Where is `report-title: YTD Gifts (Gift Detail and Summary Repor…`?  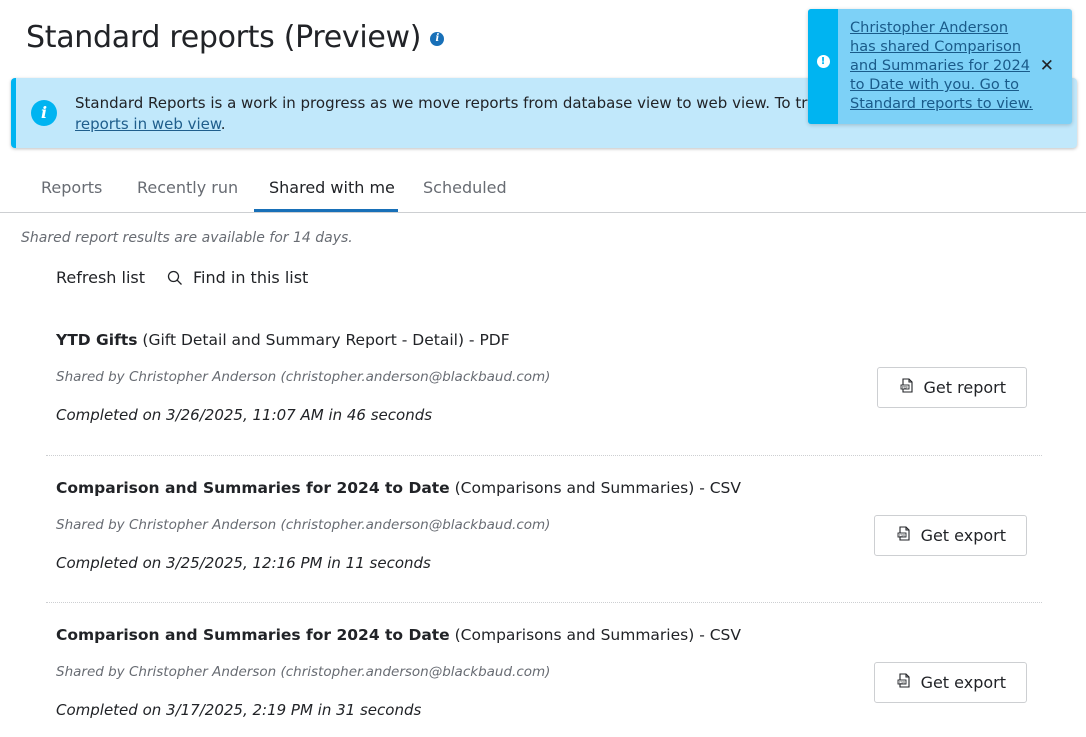
report-title: YTD Gifts (Gift Detail and Summary Repor… is located at coordinates (283, 340).